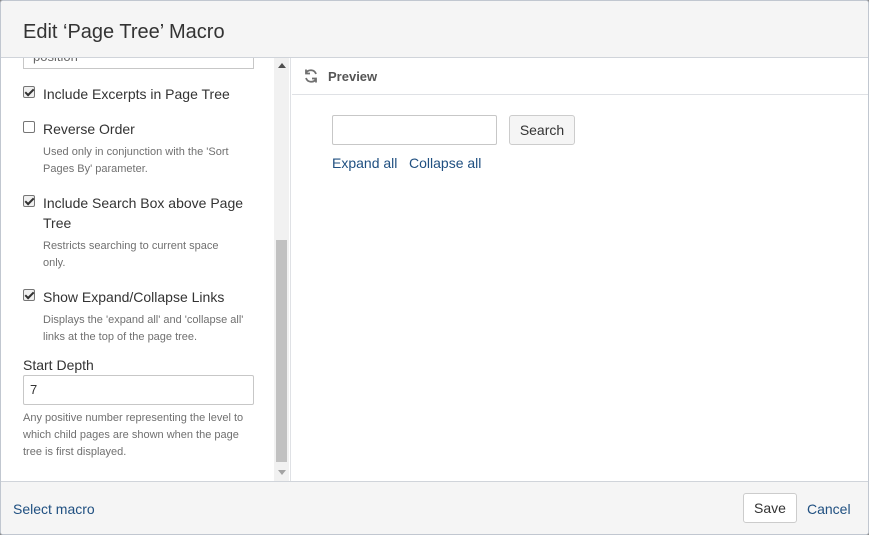  What do you see at coordinates (434, 507) in the screenshot?
I see `dialog-footer: Select macro Save Cancel` at bounding box center [434, 507].